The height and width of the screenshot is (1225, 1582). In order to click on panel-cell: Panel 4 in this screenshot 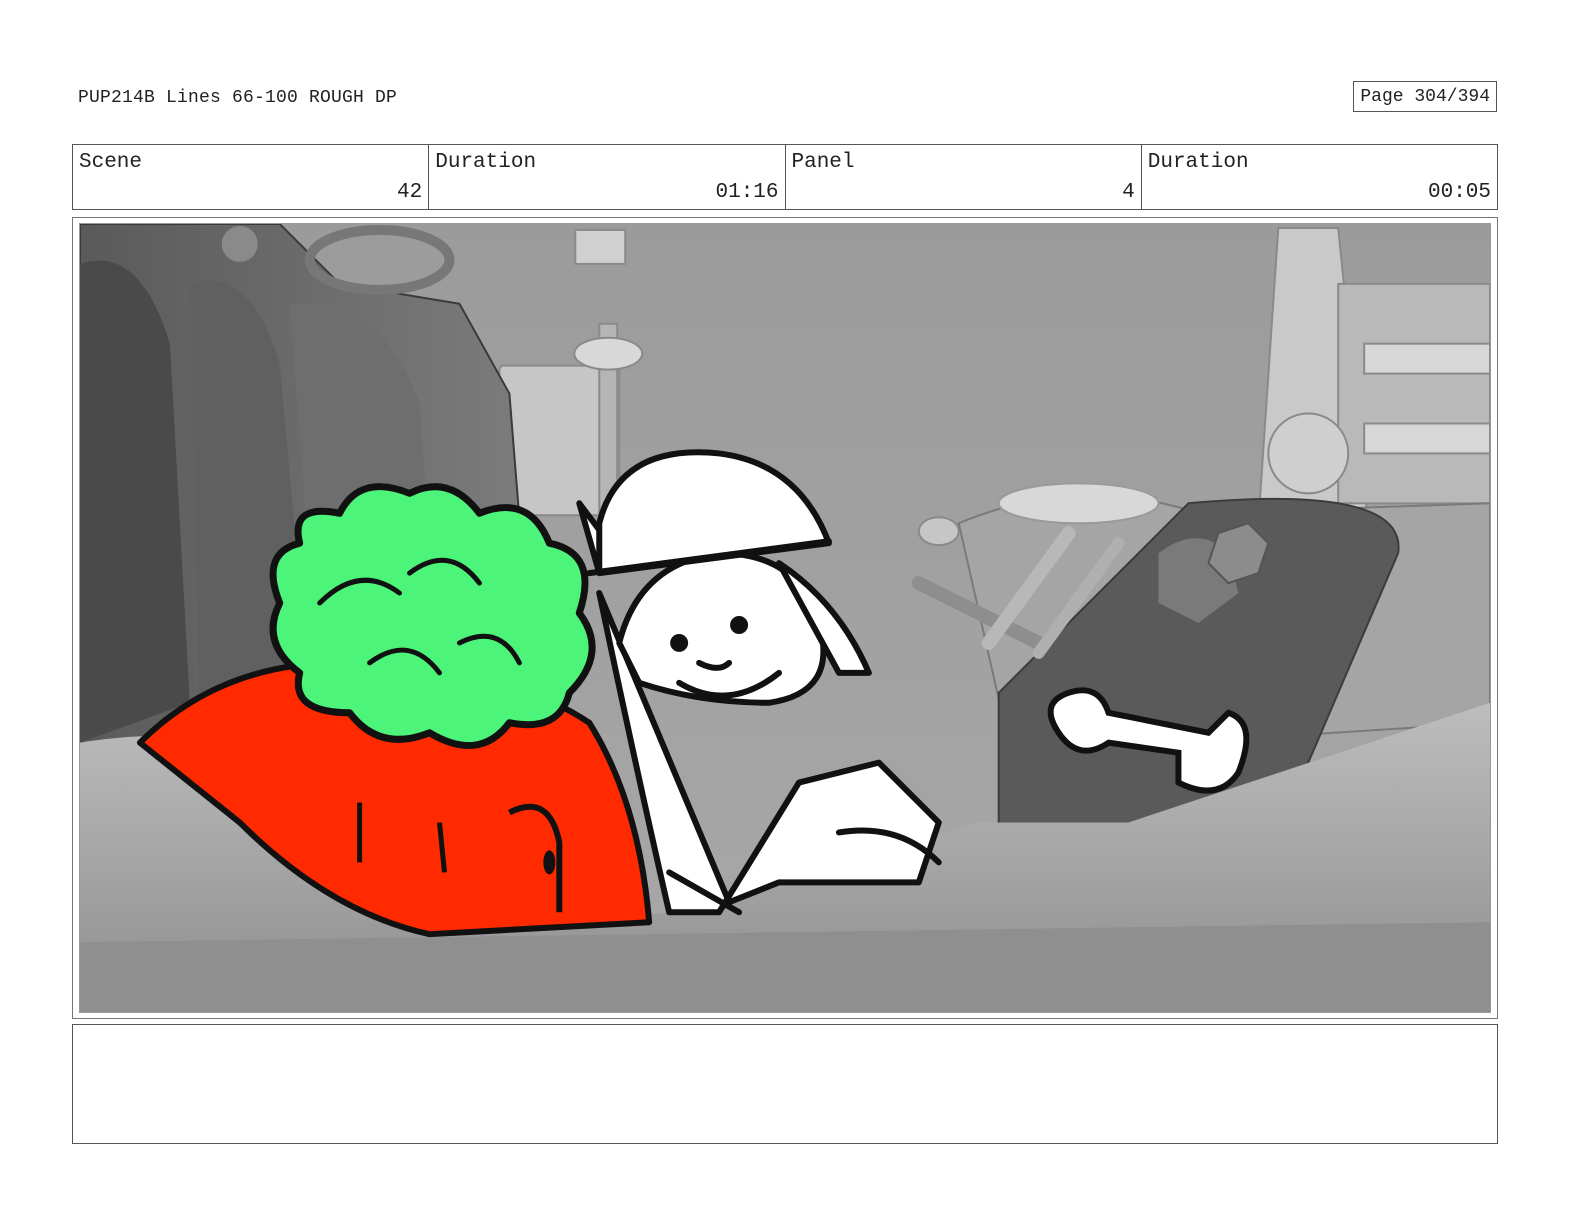, I will do `click(964, 177)`.